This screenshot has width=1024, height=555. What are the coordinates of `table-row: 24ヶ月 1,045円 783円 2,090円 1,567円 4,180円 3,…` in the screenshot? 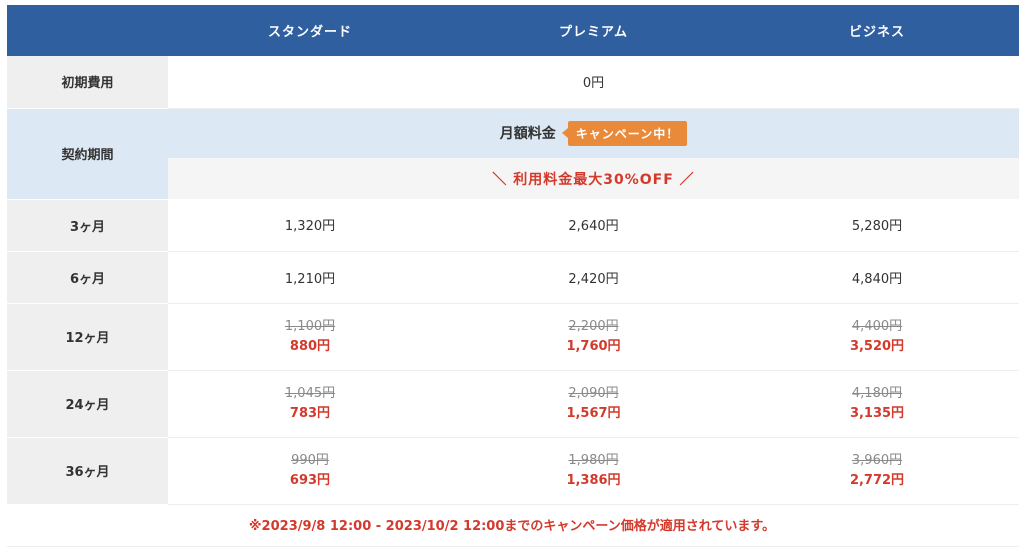 It's located at (513, 404).